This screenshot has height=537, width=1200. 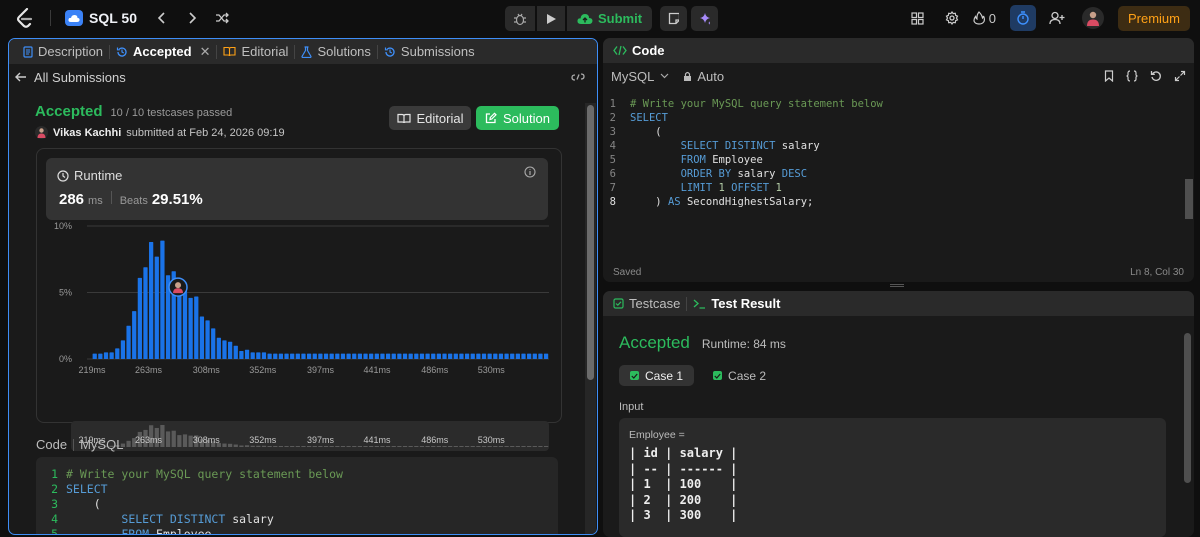 I want to click on notes-button, so click(x=674, y=18).